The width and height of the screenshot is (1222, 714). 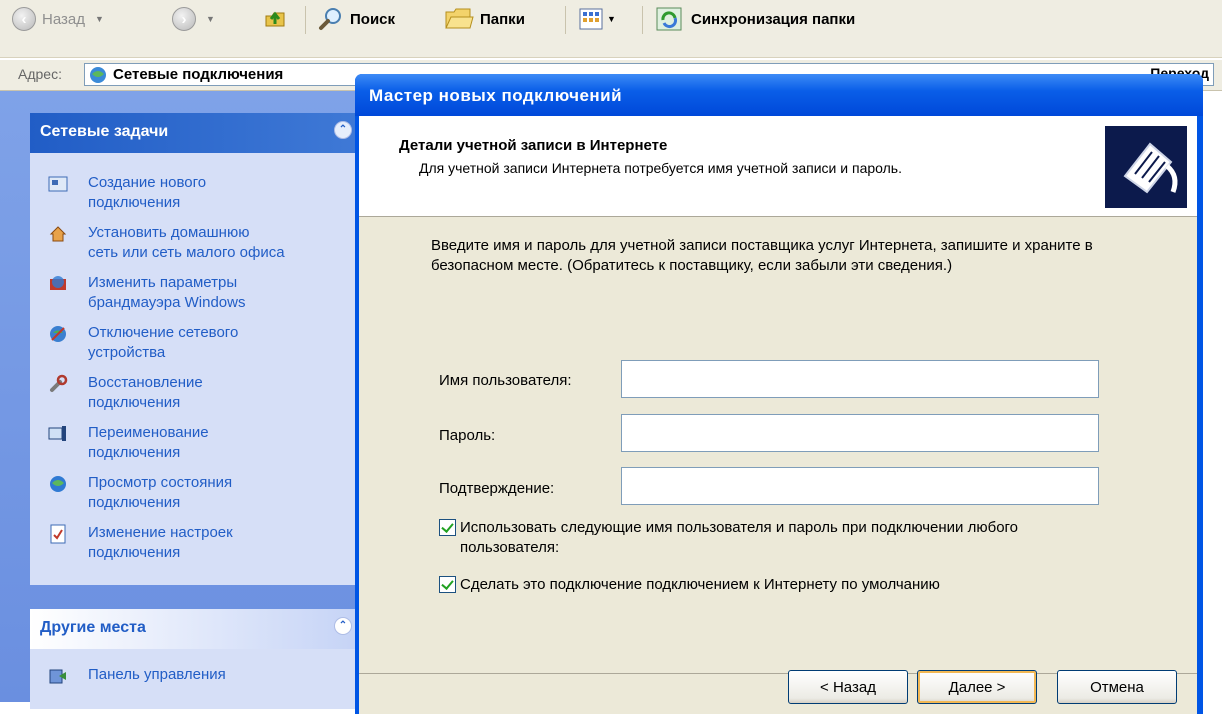 I want to click on sync-folder-button: Синхронизация папки, so click(x=755, y=19).